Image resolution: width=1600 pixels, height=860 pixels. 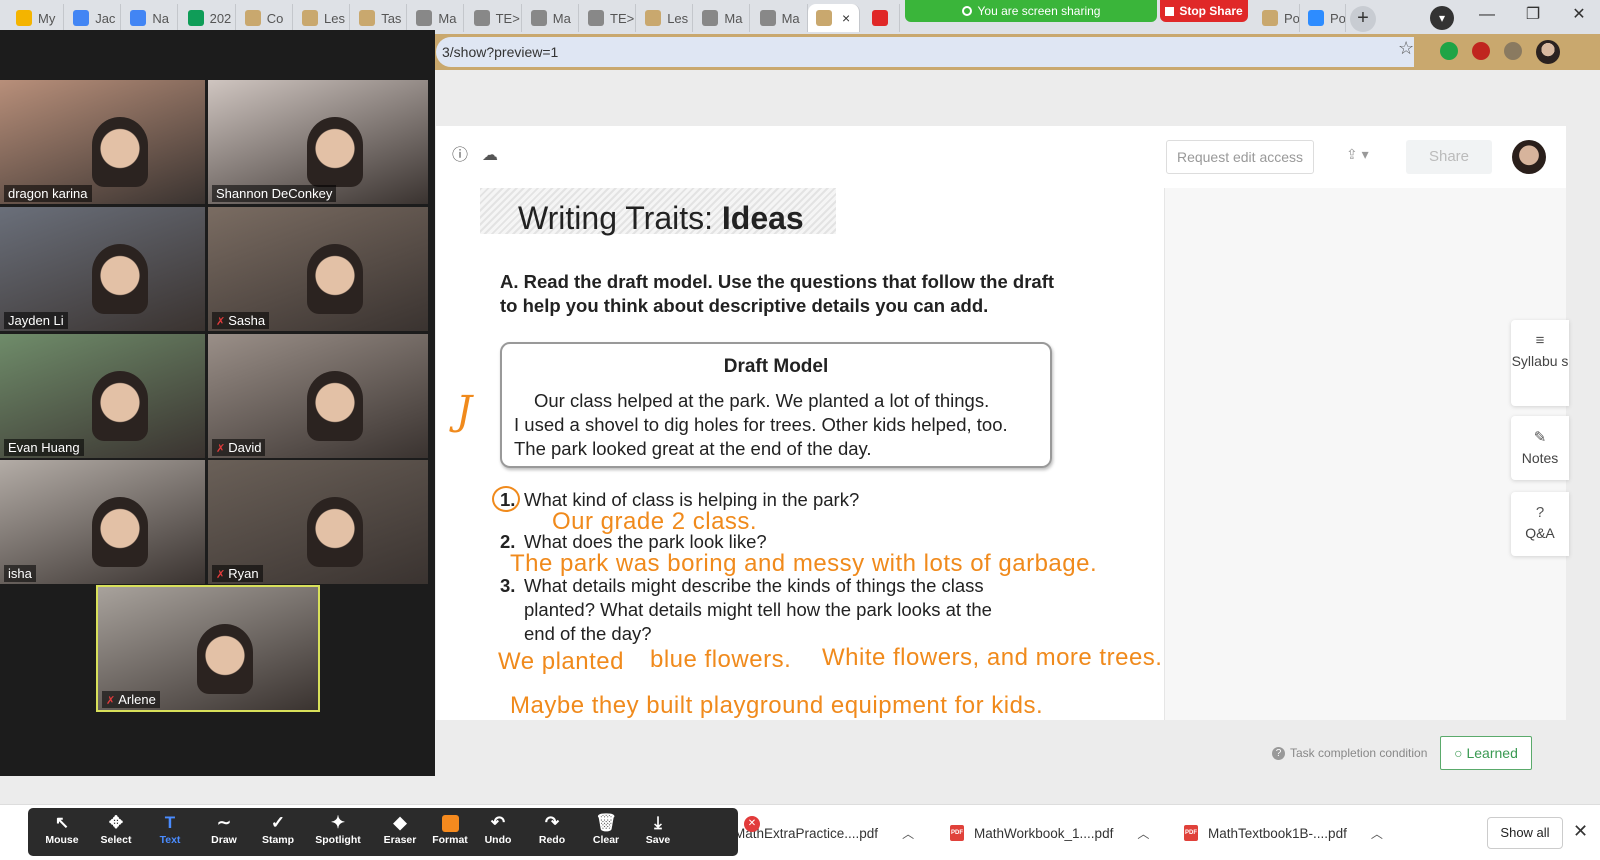 I want to click on close-tab-icon: ×, so click(x=846, y=18).